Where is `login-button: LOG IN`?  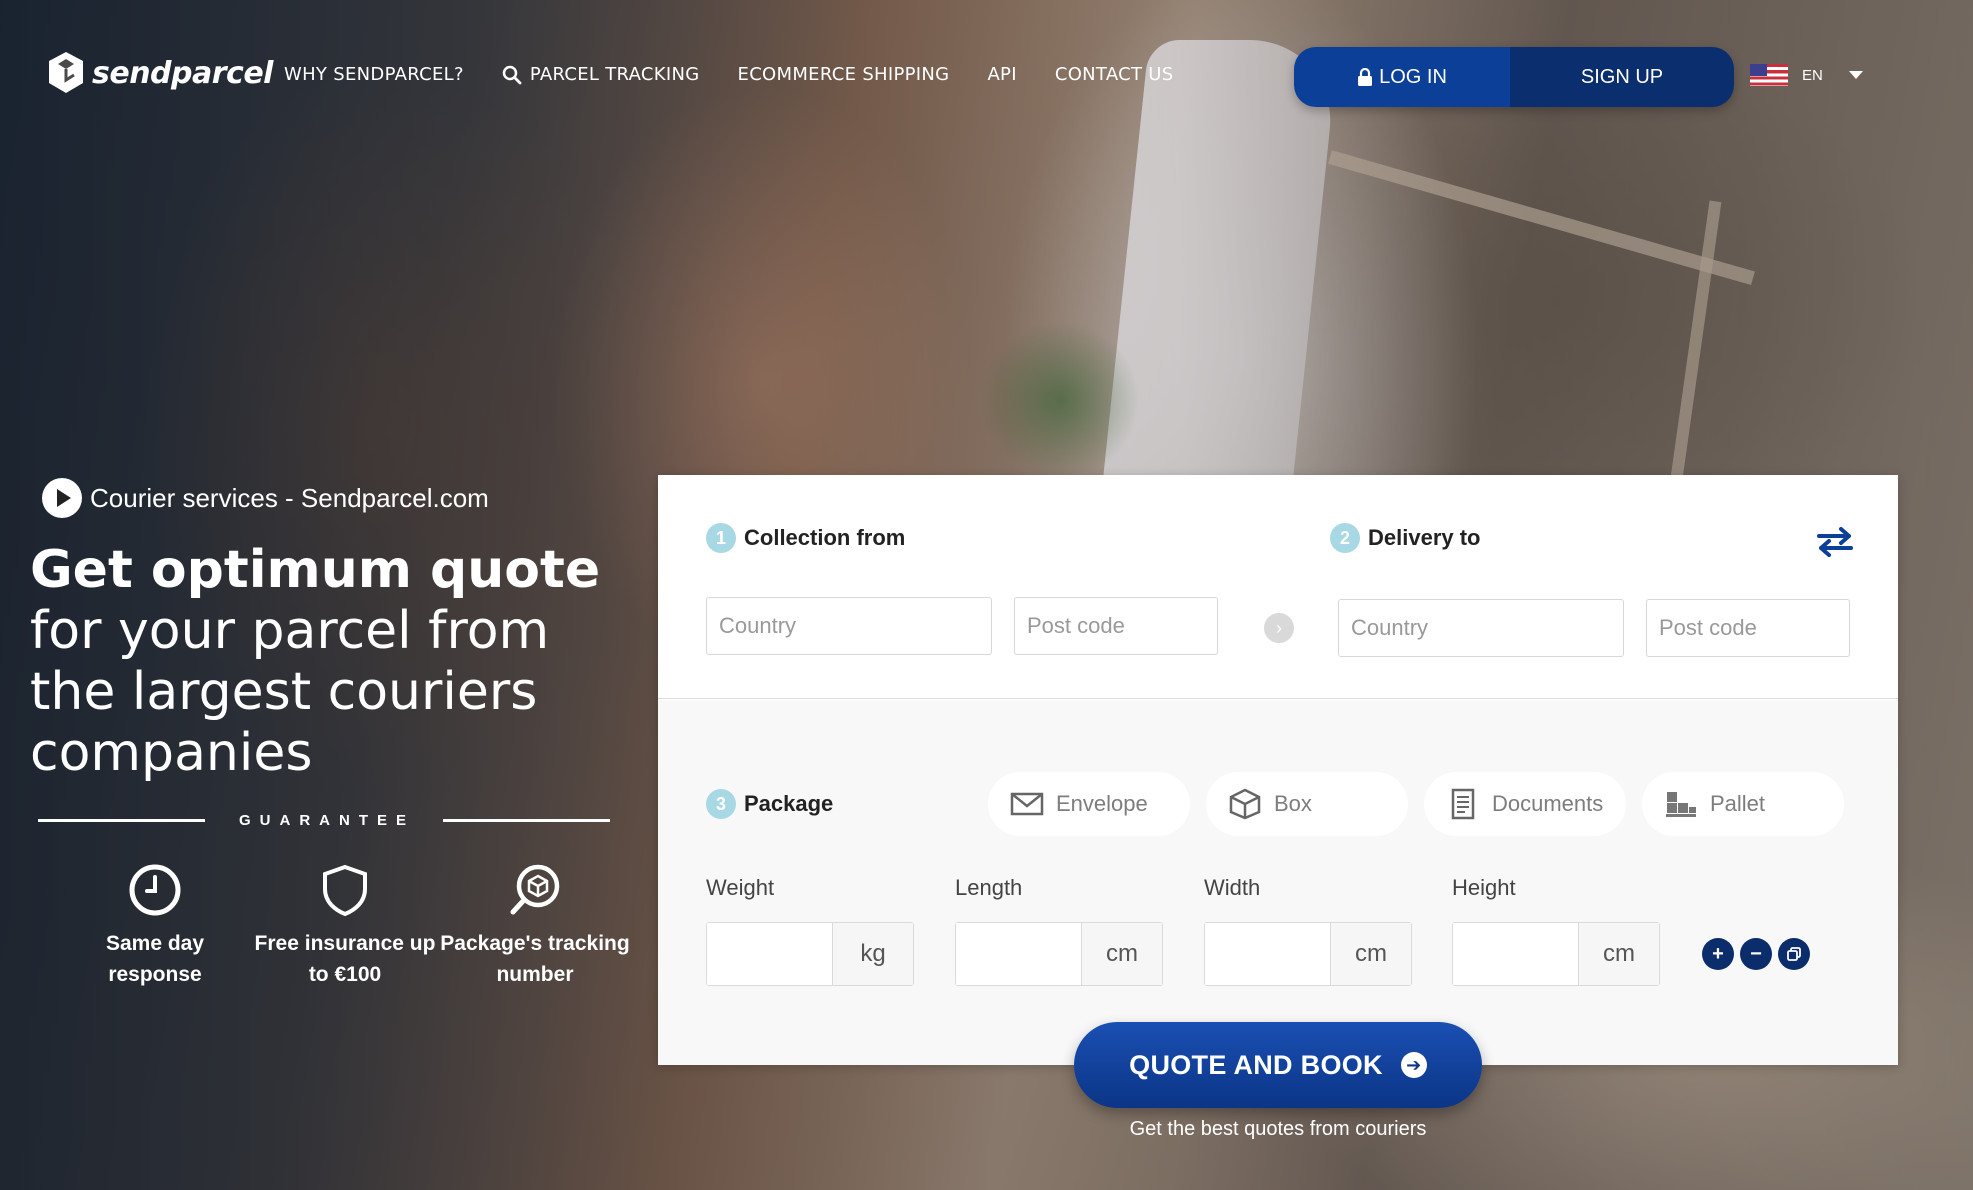 login-button: LOG IN is located at coordinates (1402, 77).